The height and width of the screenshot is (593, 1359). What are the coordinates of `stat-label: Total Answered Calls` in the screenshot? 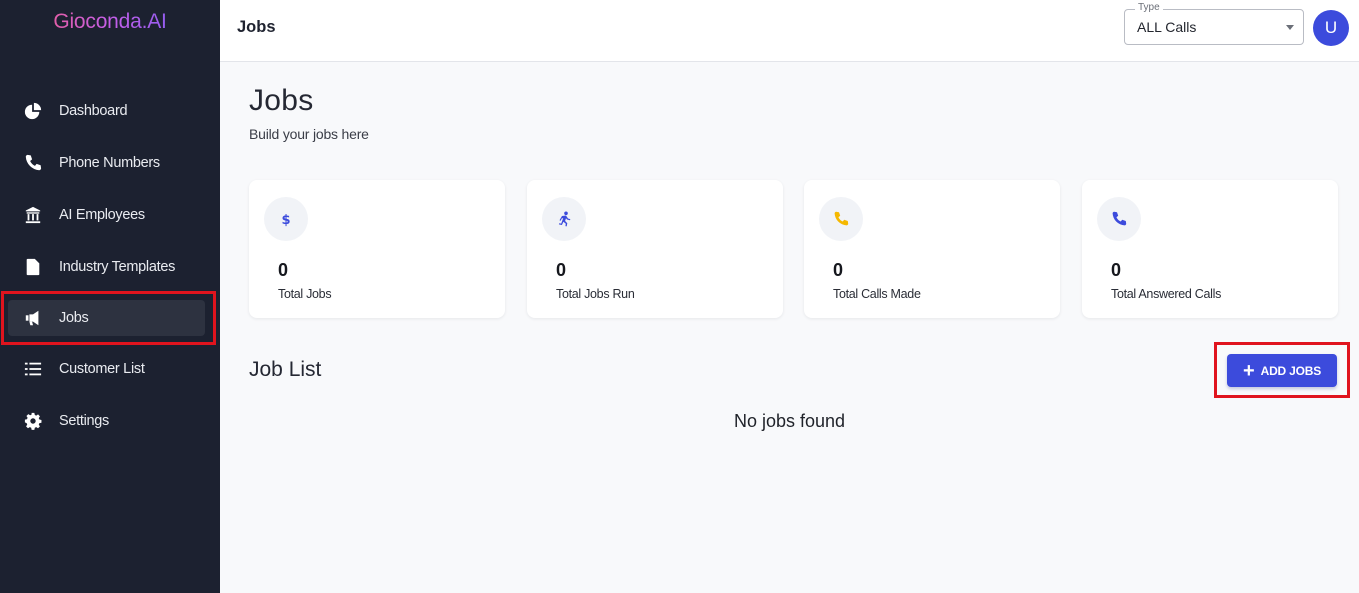 It's located at (1166, 294).